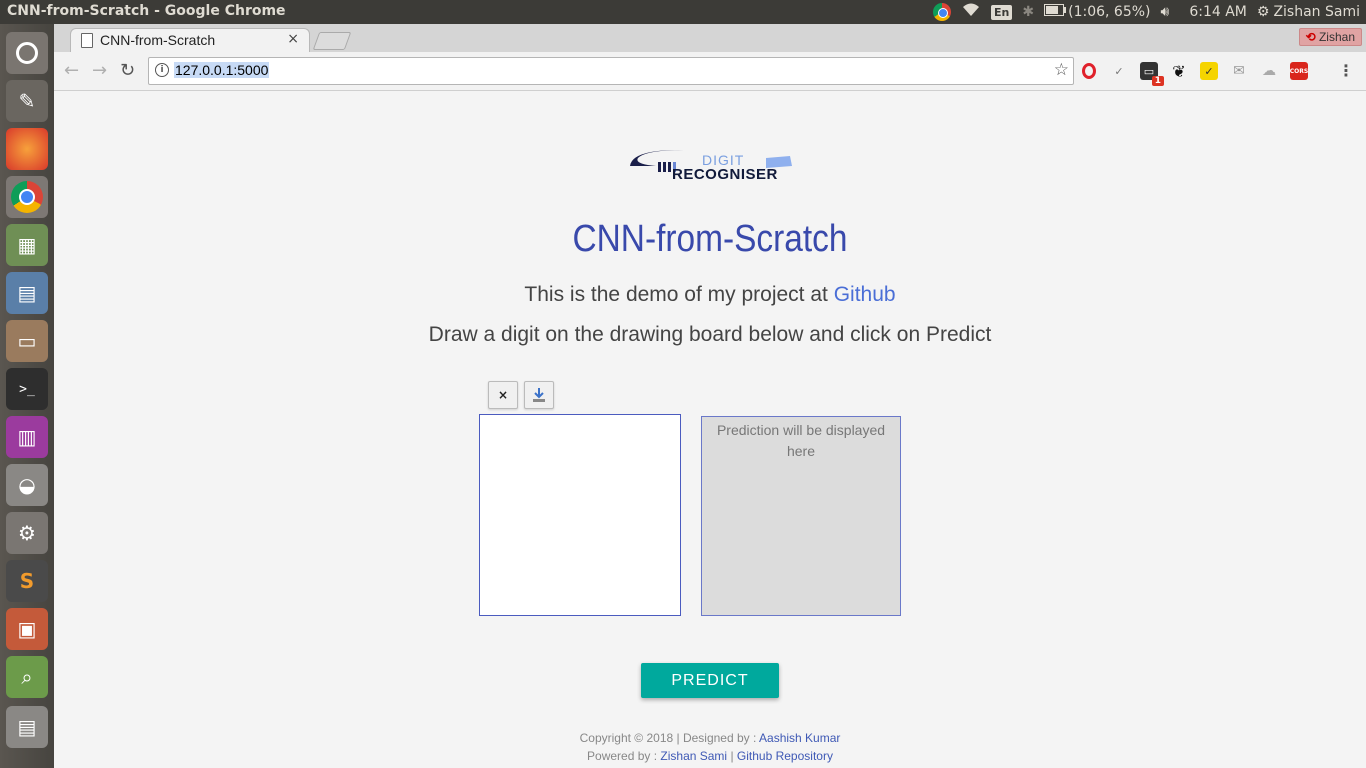  What do you see at coordinates (710, 38) in the screenshot?
I see `tab-strip: CNN-from-Scratch × ⟲ Zishan` at bounding box center [710, 38].